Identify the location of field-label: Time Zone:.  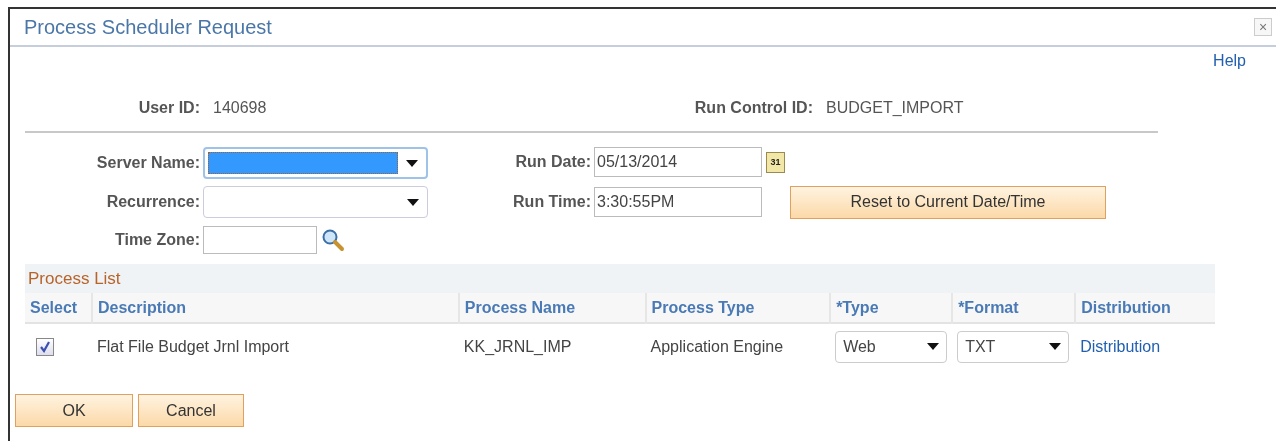
(157, 240).